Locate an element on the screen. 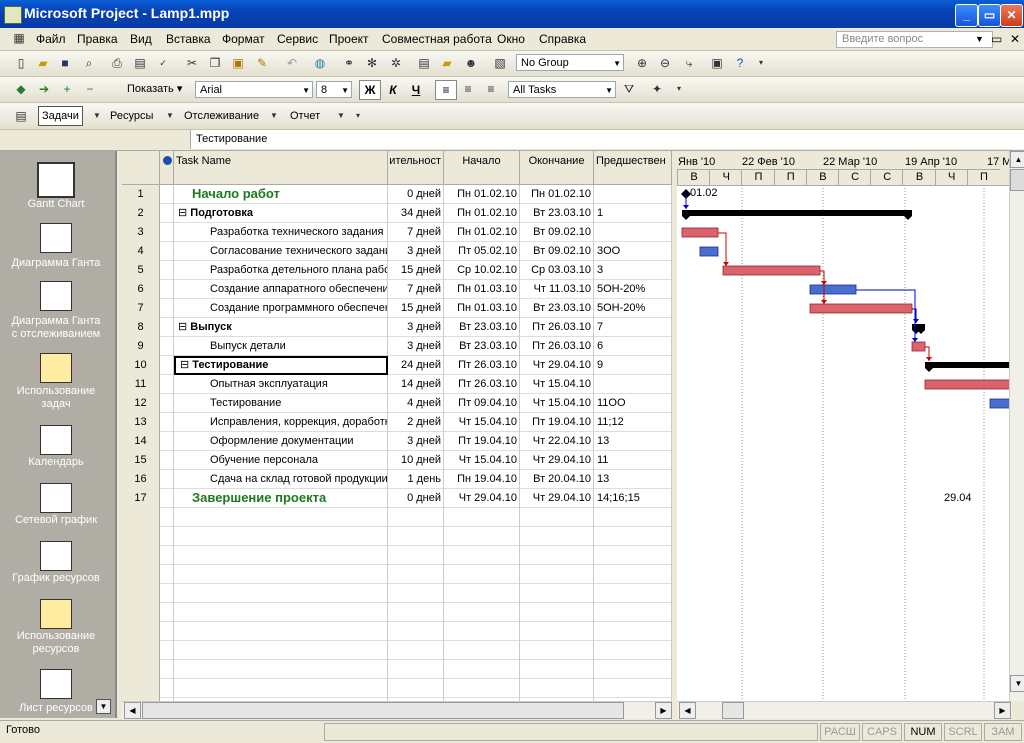  menu-view: Вид is located at coordinates (141, 39).